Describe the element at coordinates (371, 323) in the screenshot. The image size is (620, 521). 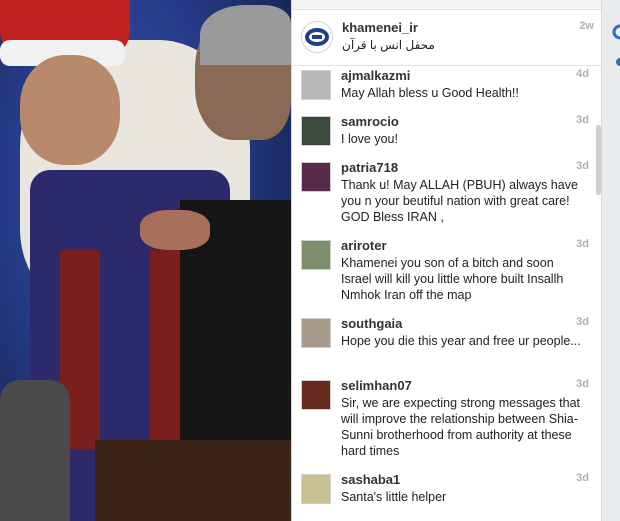
I see `comment-username: southgaia` at that location.